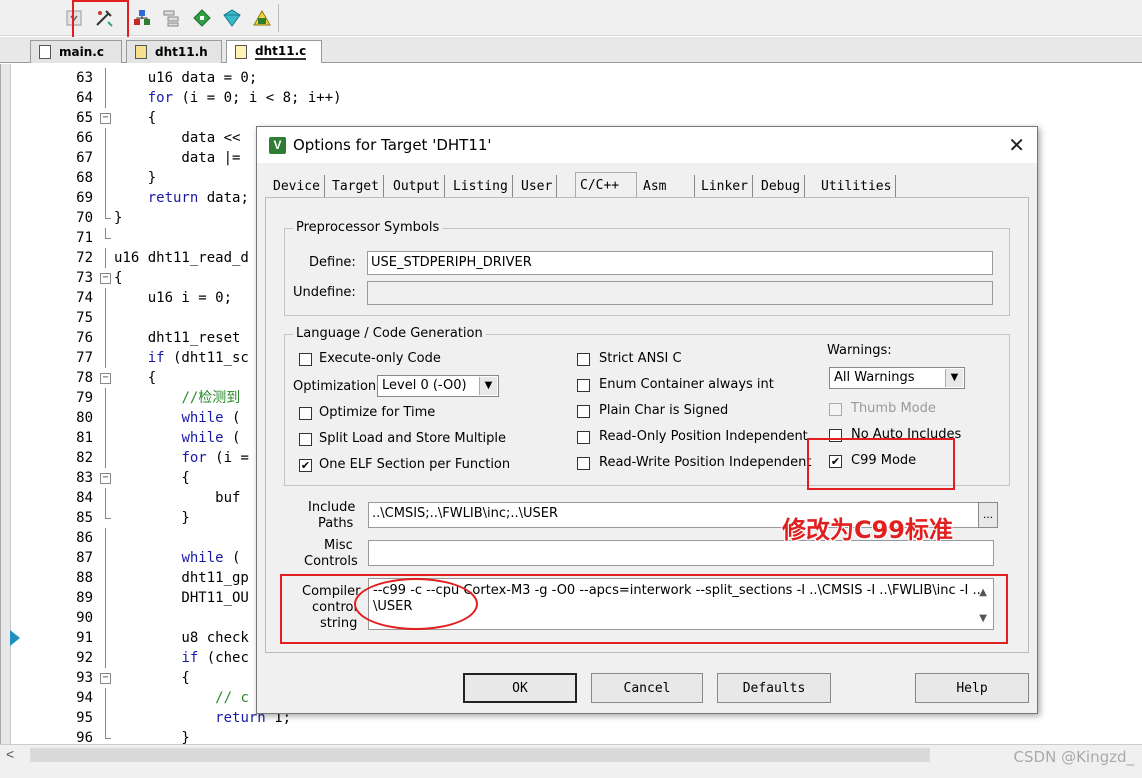 This screenshot has height=778, width=1142. I want to click on help-button: Help, so click(972, 688).